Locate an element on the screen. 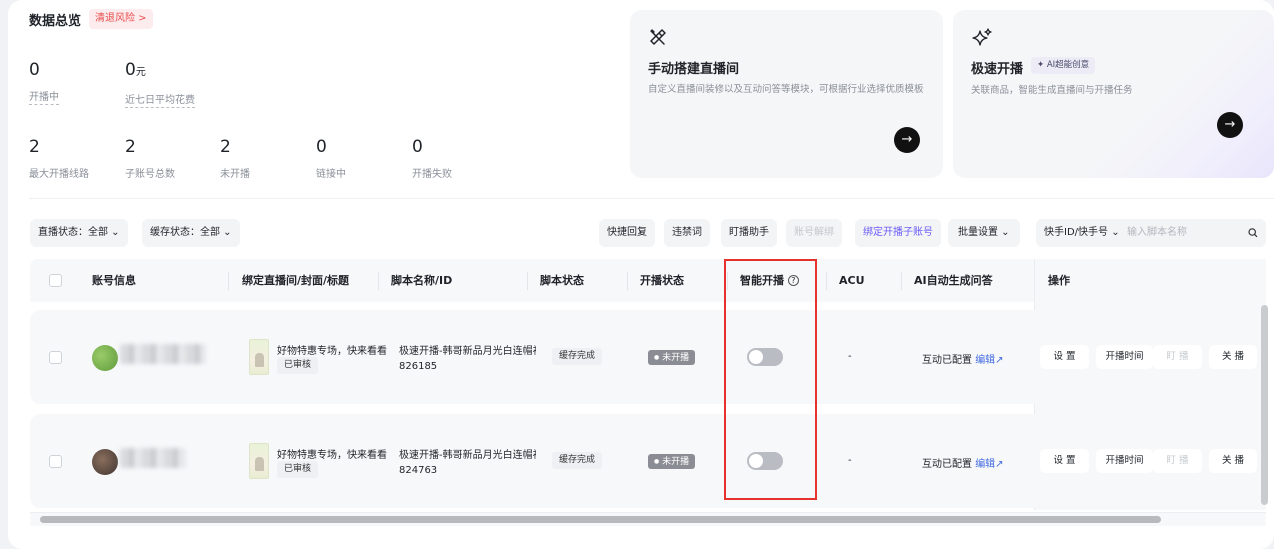 This screenshot has width=1274, height=549. unbind-button: 账号解绑 is located at coordinates (814, 233).